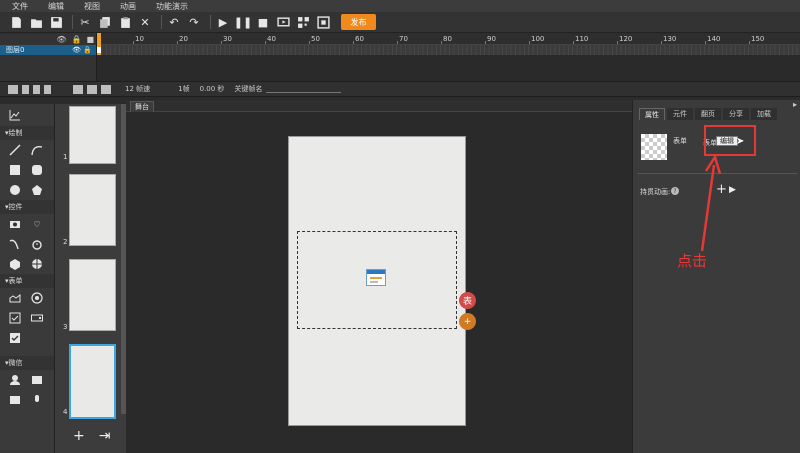 Image resolution: width=800 pixels, height=453 pixels. I want to click on insert-keyframe-icon, so click(92, 89).